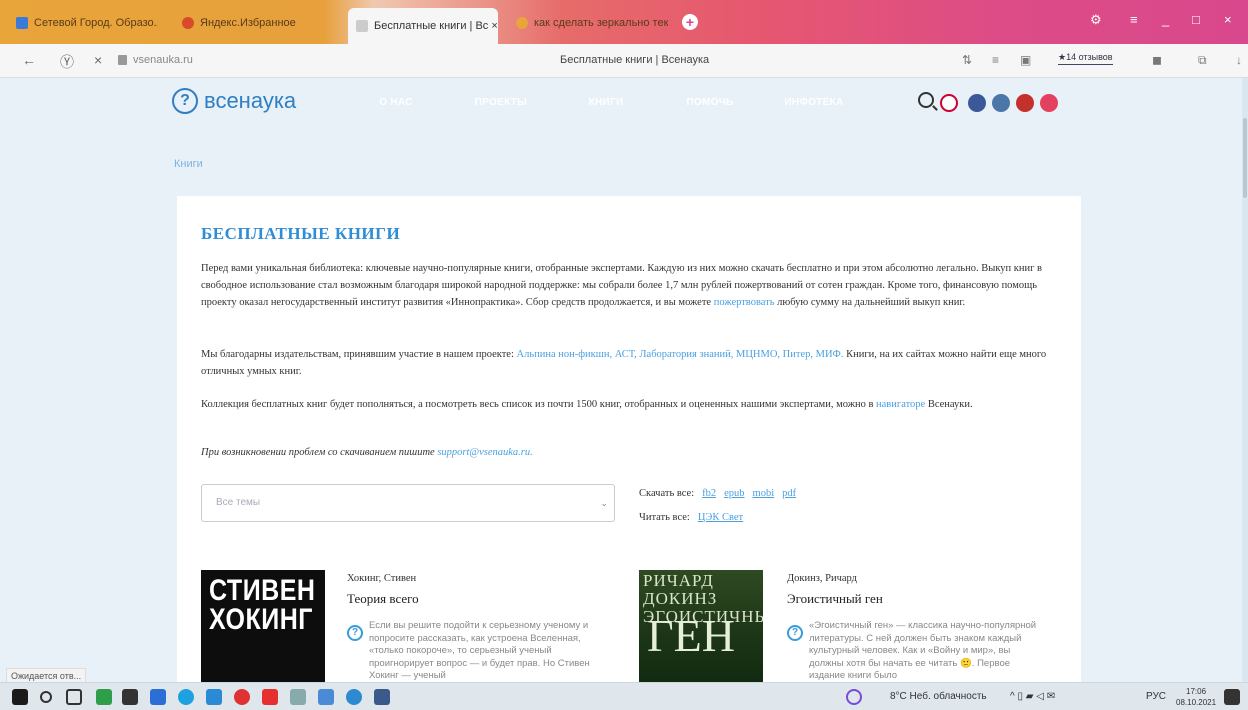  I want to click on new-tab-button: +, so click(690, 22).